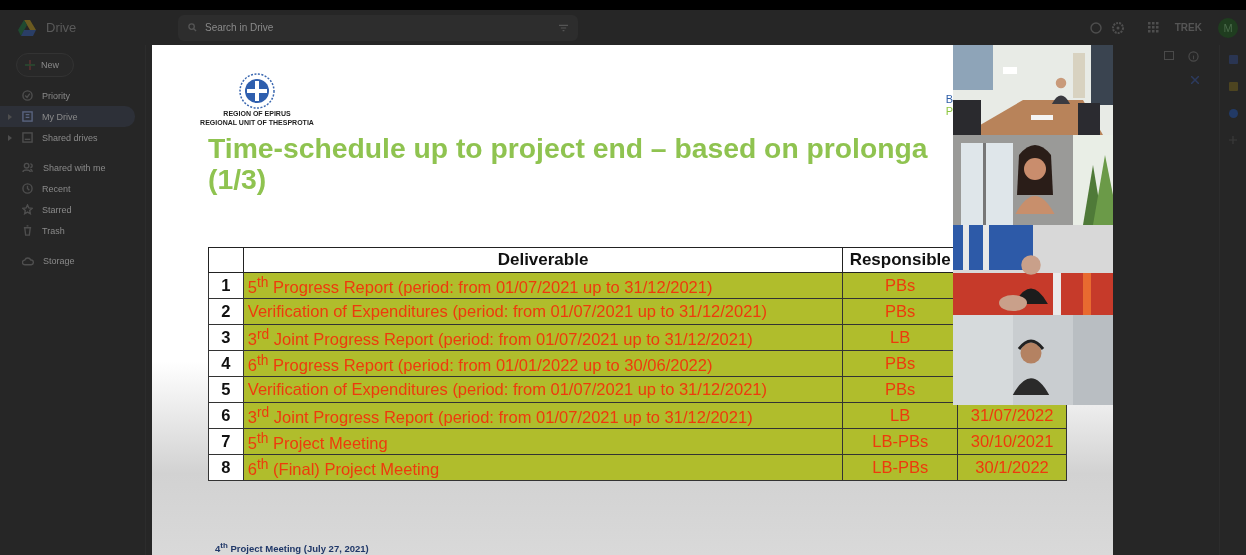 The height and width of the screenshot is (555, 1246). What do you see at coordinates (949, 111) in the screenshot?
I see `partner-logo-text: P` at bounding box center [949, 111].